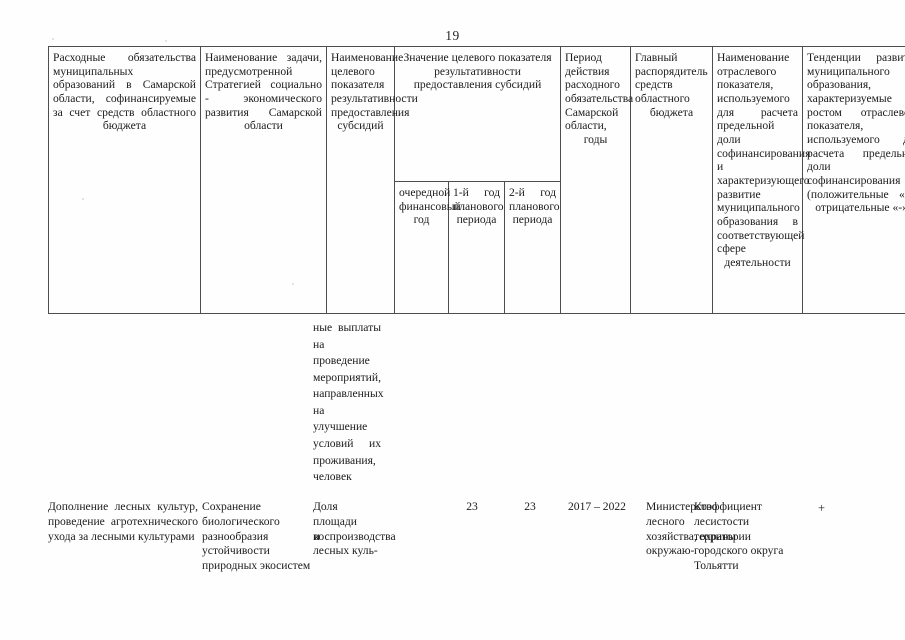 The width and height of the screenshot is (905, 640). Describe the element at coordinates (597, 506) in the screenshot. I see `cell-period-years: 2017 – 2022` at that location.